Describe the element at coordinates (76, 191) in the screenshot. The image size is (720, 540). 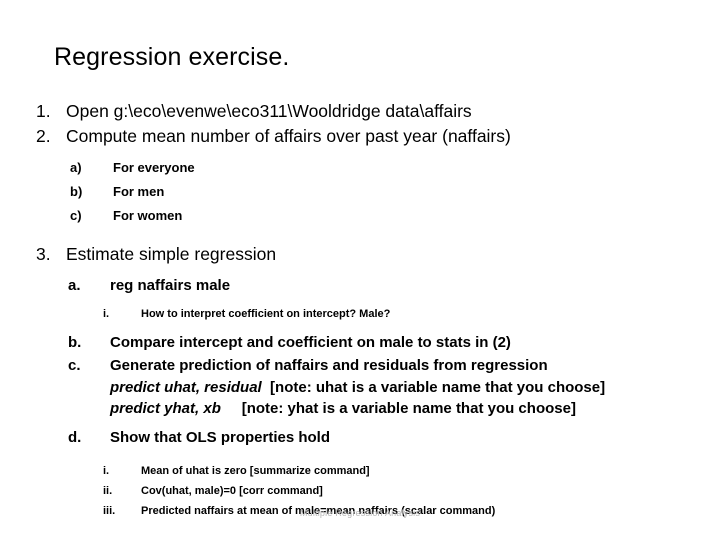
I see `list-marker: b)` at that location.